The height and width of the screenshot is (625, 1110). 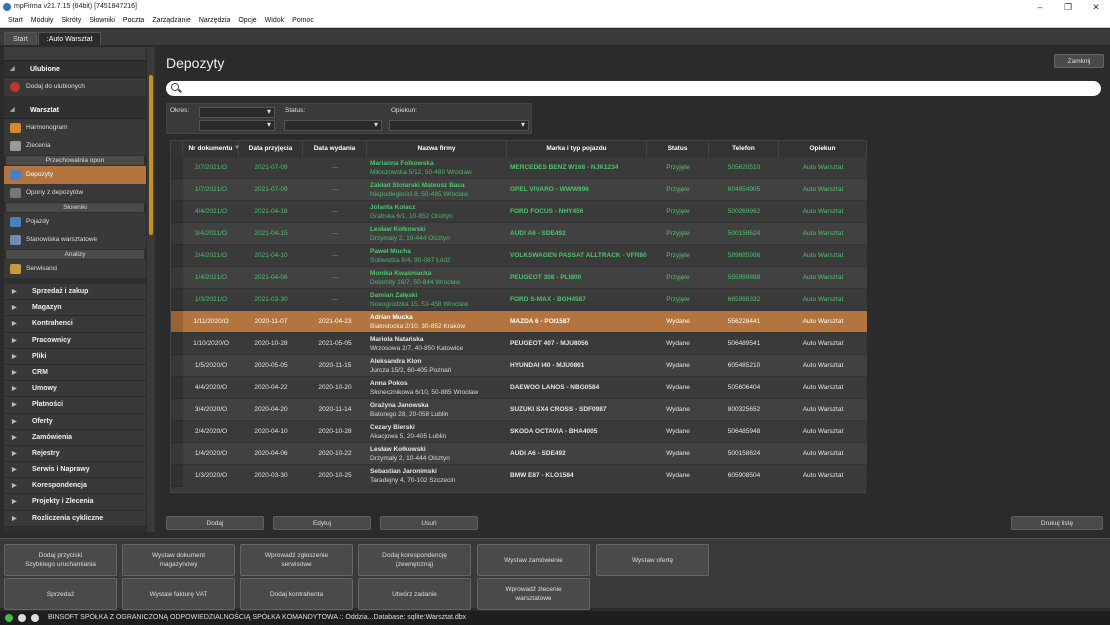 I want to click on sidebar-group-5: ▶ CRM, so click(x=75, y=373).